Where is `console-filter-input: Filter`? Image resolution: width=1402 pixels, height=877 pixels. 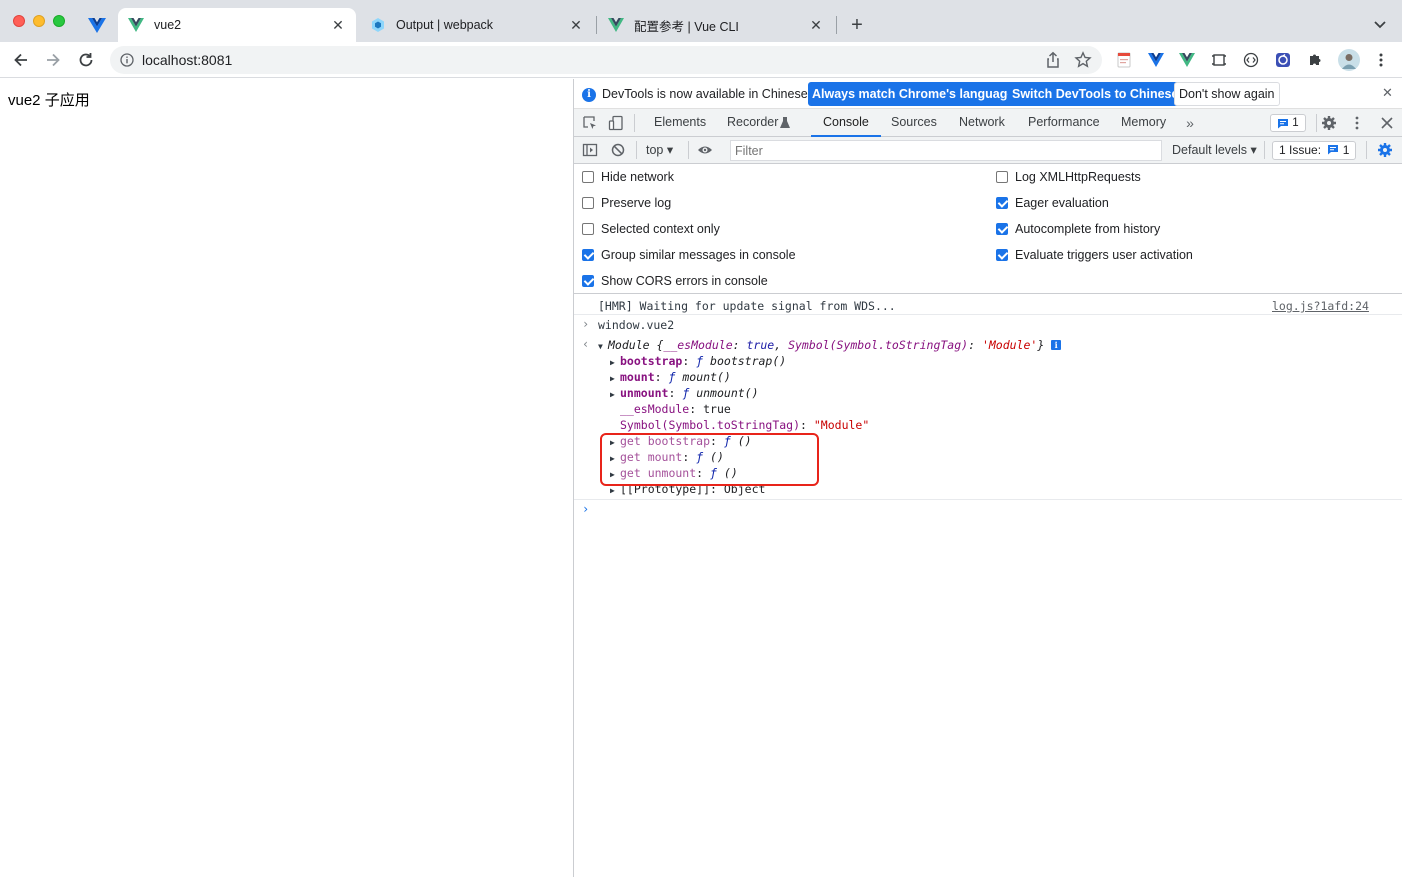 console-filter-input: Filter is located at coordinates (946, 150).